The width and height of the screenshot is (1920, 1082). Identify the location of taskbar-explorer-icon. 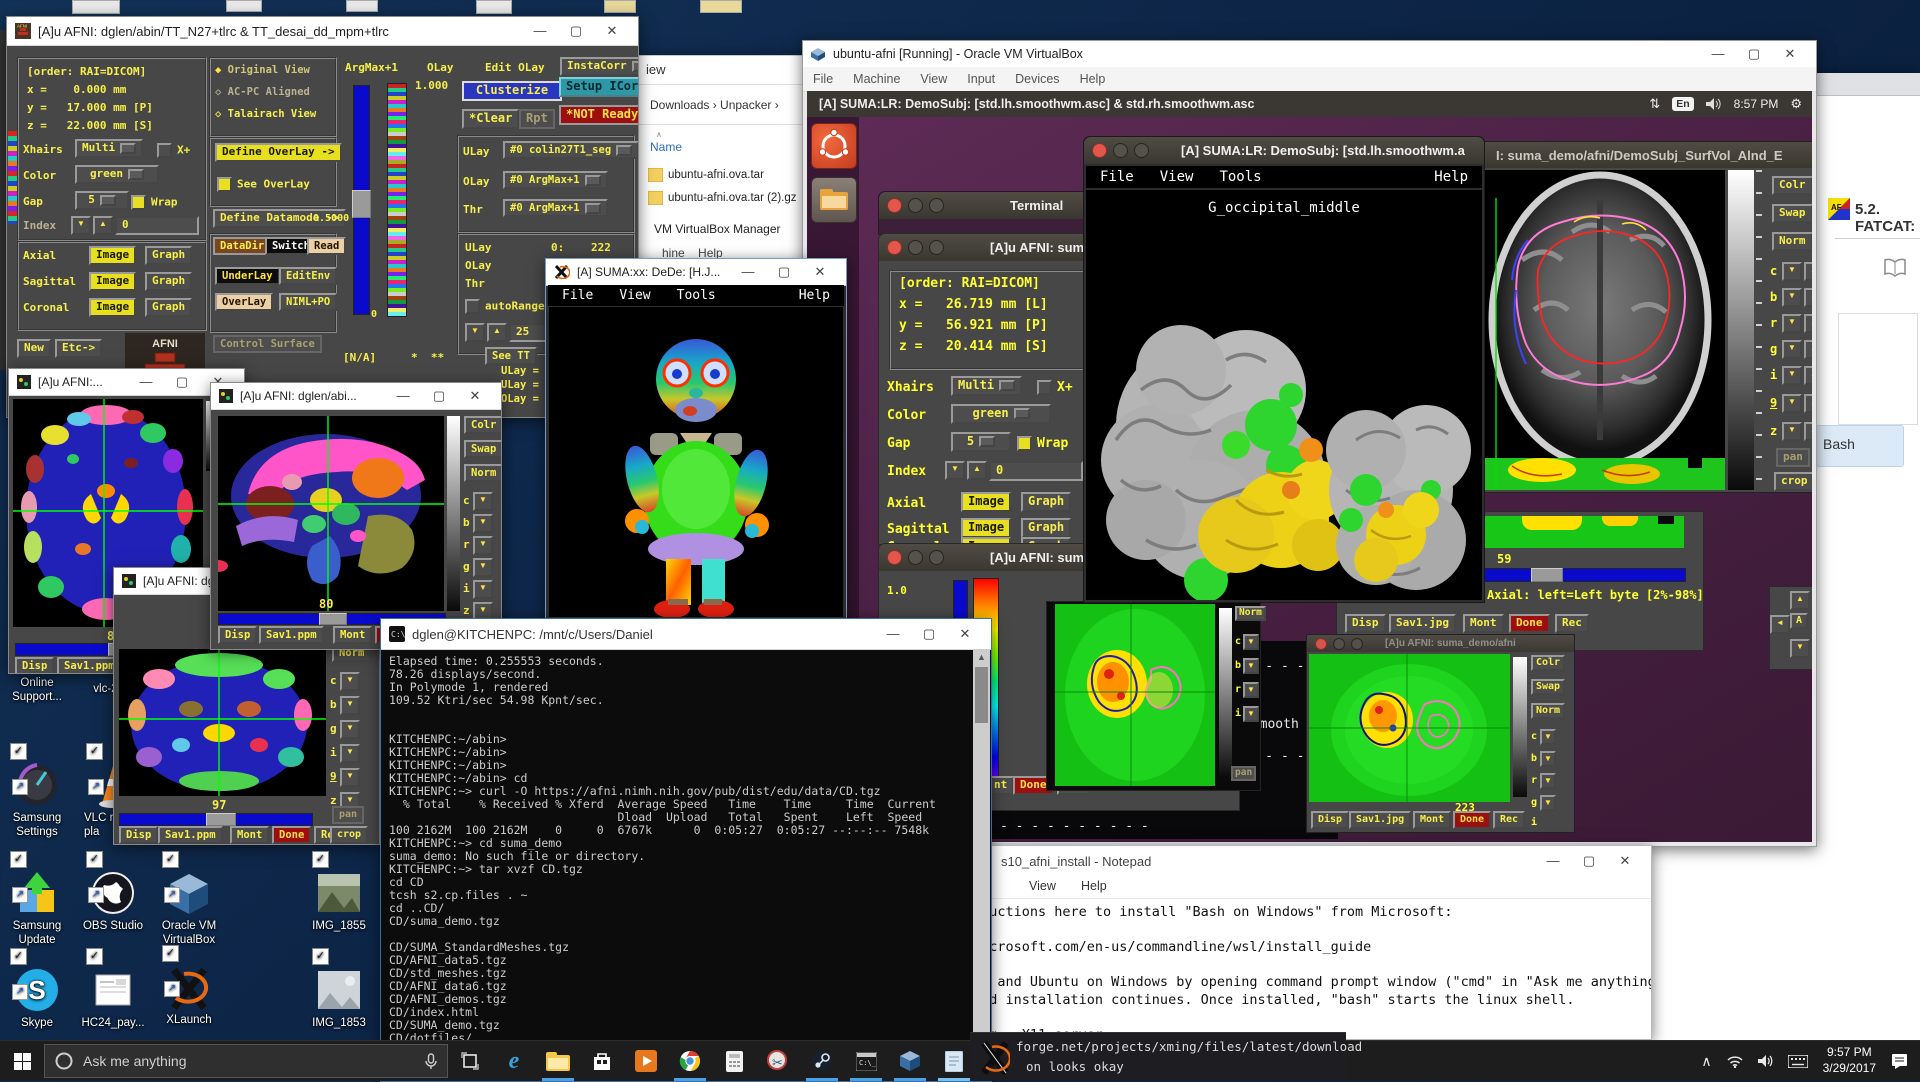
(558, 1061).